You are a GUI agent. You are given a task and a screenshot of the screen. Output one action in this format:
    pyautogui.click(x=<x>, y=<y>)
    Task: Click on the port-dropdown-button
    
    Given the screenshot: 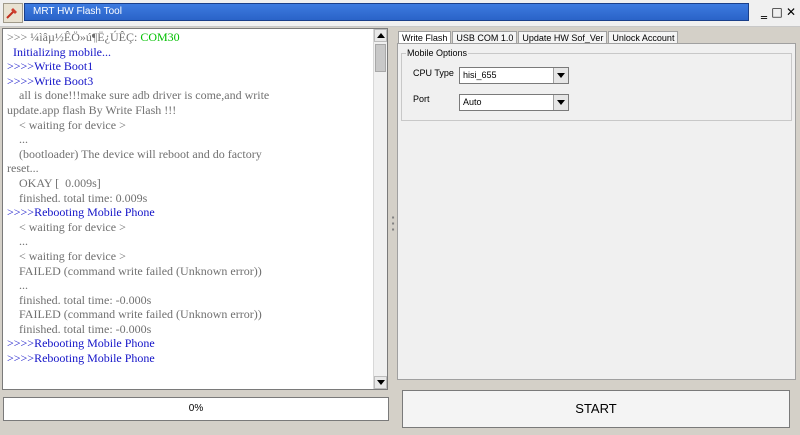 What is the action you would take?
    pyautogui.click(x=560, y=102)
    